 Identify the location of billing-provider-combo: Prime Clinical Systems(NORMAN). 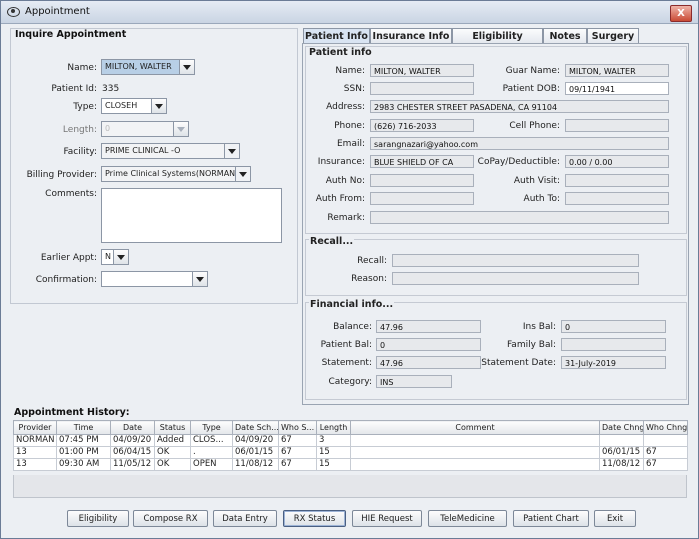
(176, 174).